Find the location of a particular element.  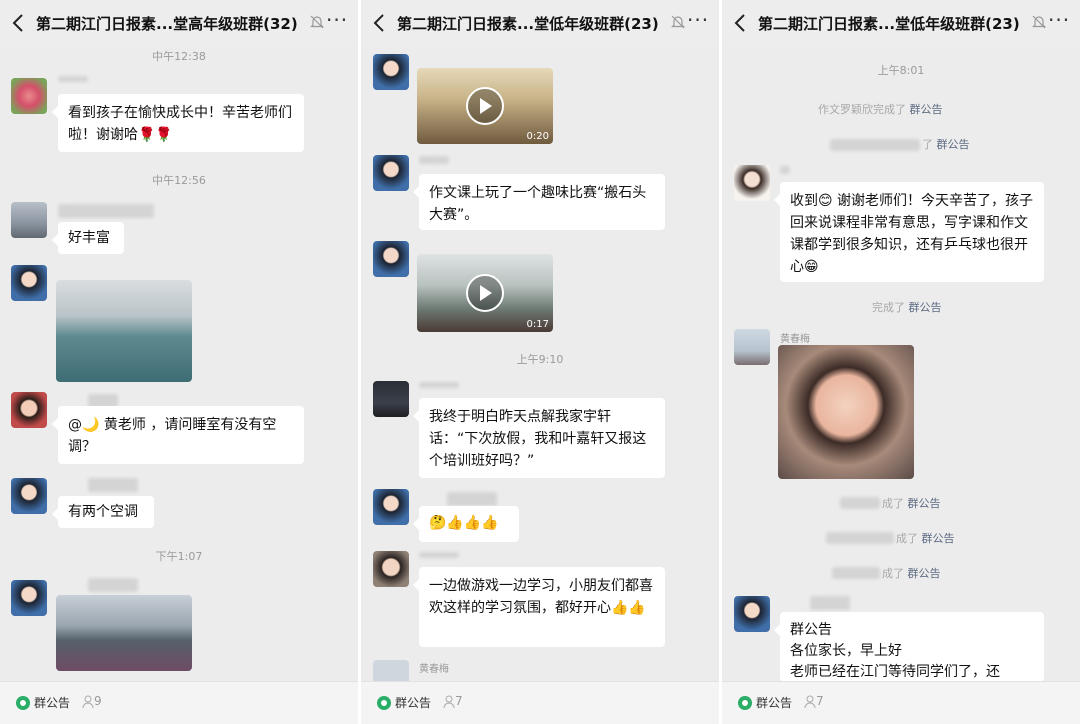

system-notice: 作文罗颖欣完成了 群公告 is located at coordinates (880, 109).